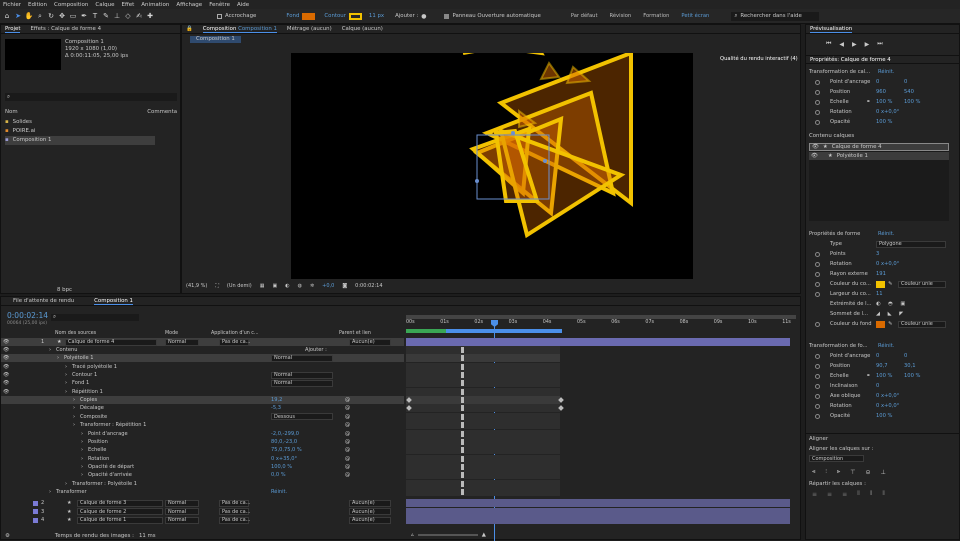 The image size is (960, 541). I want to click on property-row: › Transformer Réinit., so click(202, 492).